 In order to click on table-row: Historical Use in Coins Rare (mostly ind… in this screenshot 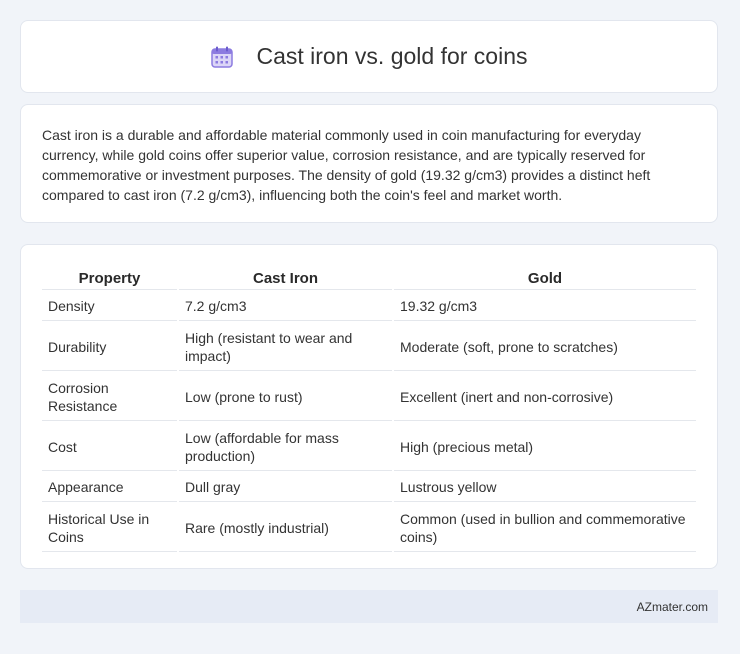, I will do `click(369, 528)`.